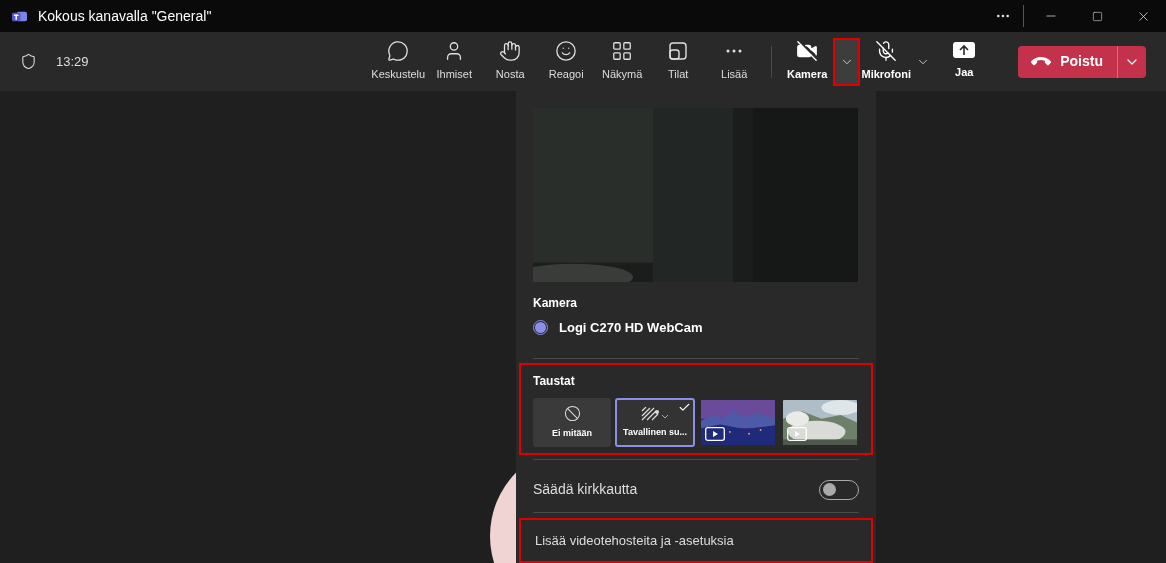 This screenshot has width=1166, height=563. Describe the element at coordinates (125, 16) in the screenshot. I see `window-title: Kokous kanavalla "General"` at that location.